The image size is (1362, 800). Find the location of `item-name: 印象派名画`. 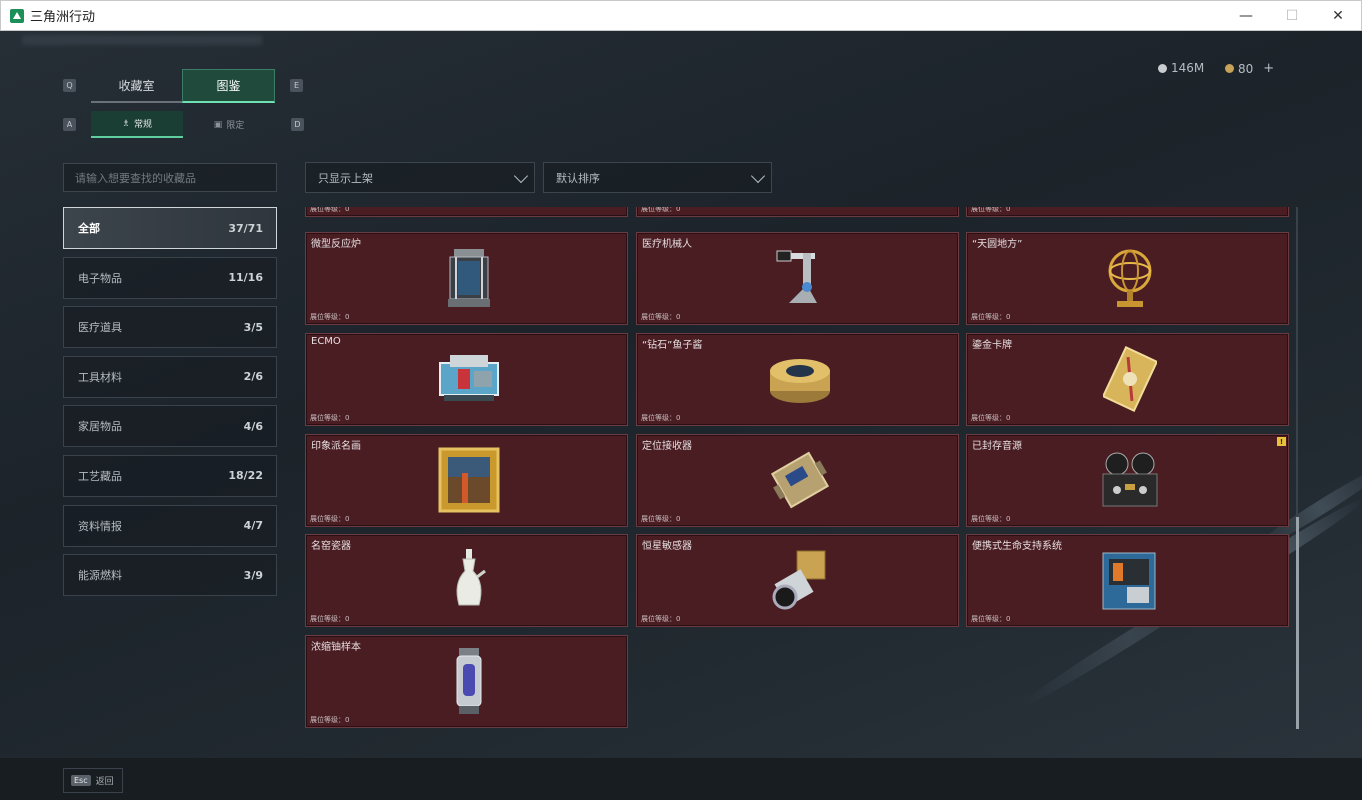

item-name: 印象派名画 is located at coordinates (336, 446).